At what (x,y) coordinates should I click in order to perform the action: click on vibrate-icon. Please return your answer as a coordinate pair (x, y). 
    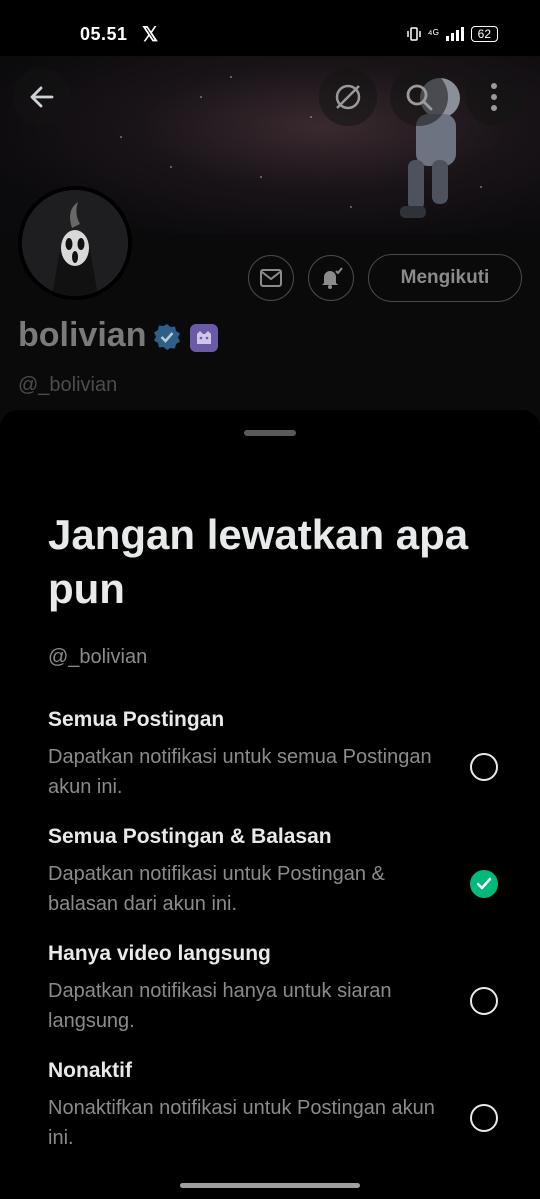
    Looking at the image, I should click on (413, 34).